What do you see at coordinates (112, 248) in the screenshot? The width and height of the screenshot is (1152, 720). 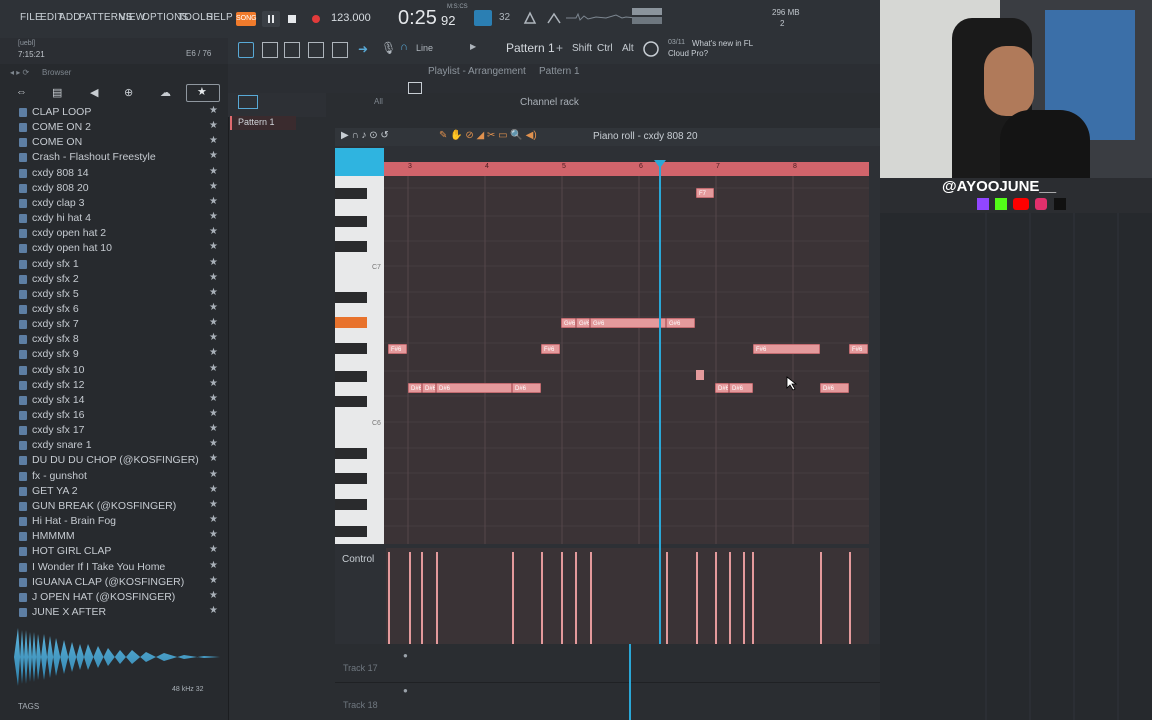 I see `browser-item: cxdy open hat 10 ★` at bounding box center [112, 248].